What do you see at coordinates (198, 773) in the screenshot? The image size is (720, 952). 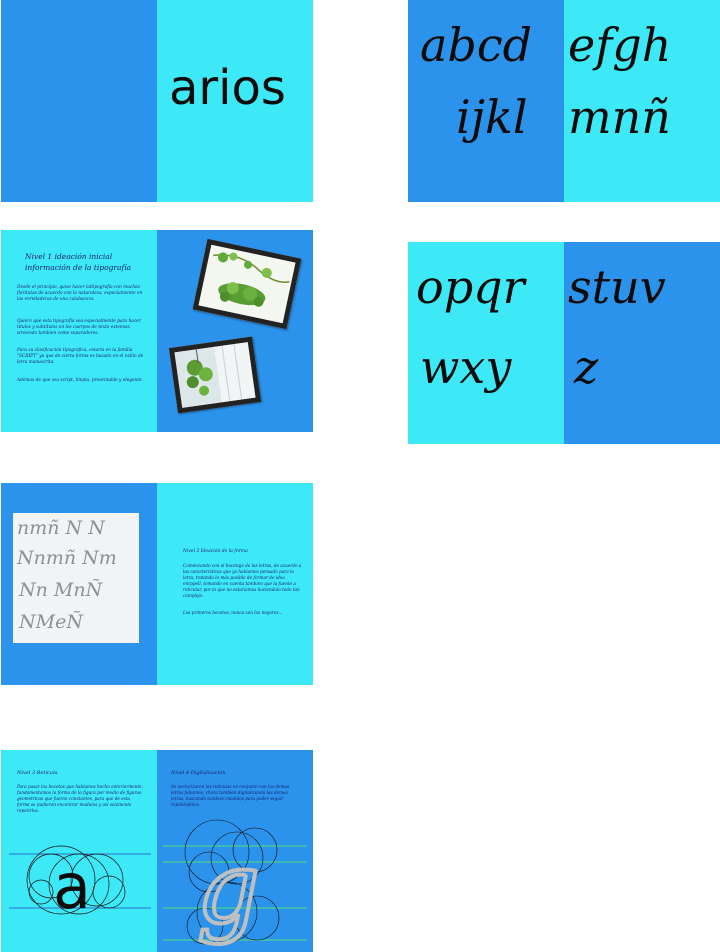 I see `right-heading: Nivel 4 Digitalización` at bounding box center [198, 773].